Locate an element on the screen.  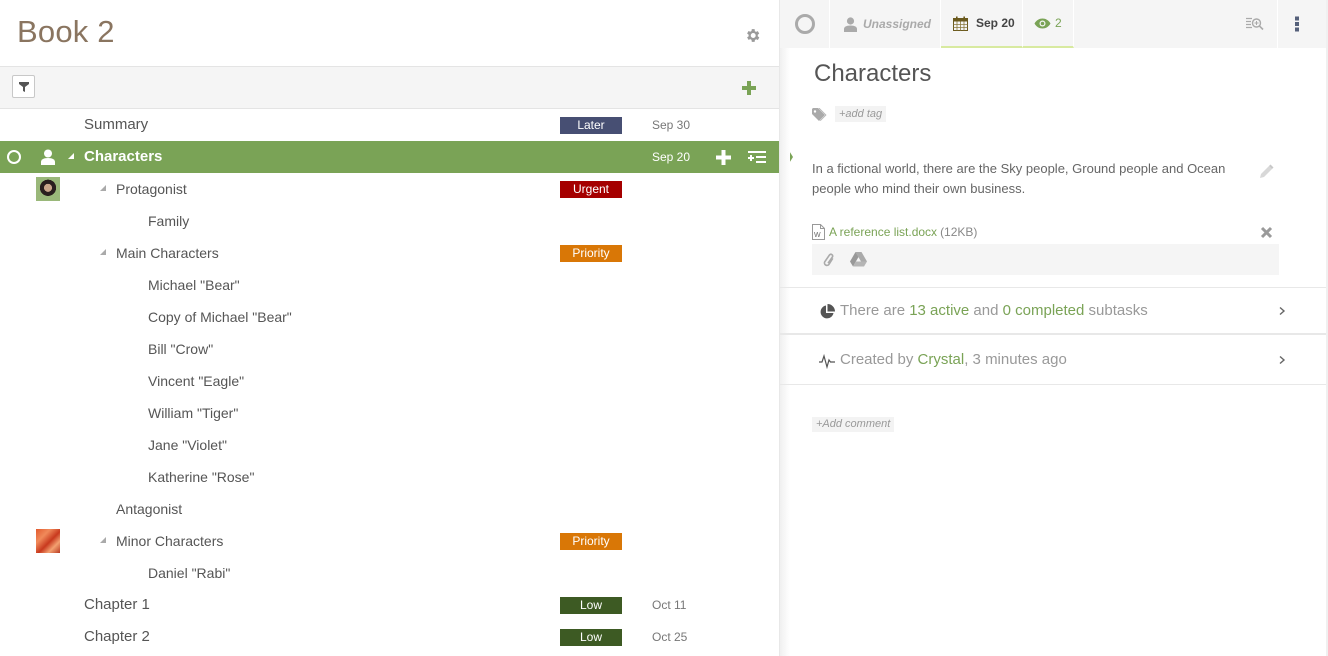
task-row: Main Characters Priority is located at coordinates (390, 253).